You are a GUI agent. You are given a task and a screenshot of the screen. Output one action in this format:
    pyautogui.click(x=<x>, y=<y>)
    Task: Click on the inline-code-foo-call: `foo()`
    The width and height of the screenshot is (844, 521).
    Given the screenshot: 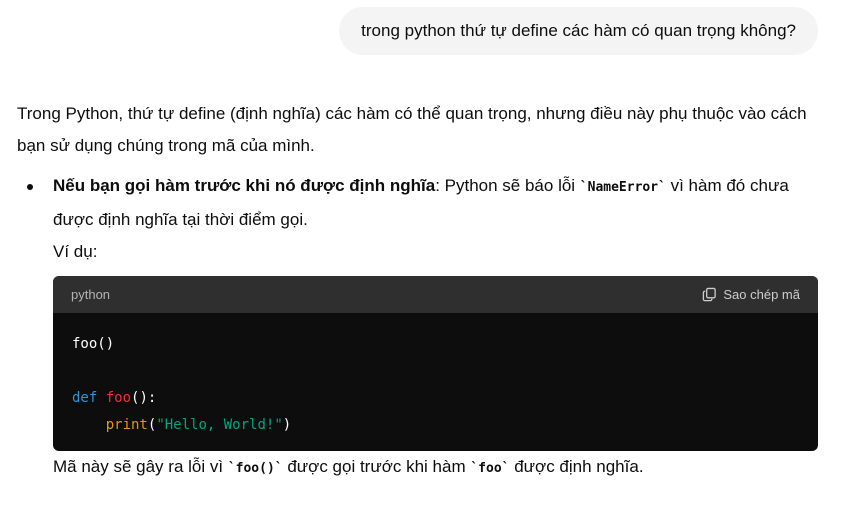 What is the action you would take?
    pyautogui.click(x=255, y=468)
    